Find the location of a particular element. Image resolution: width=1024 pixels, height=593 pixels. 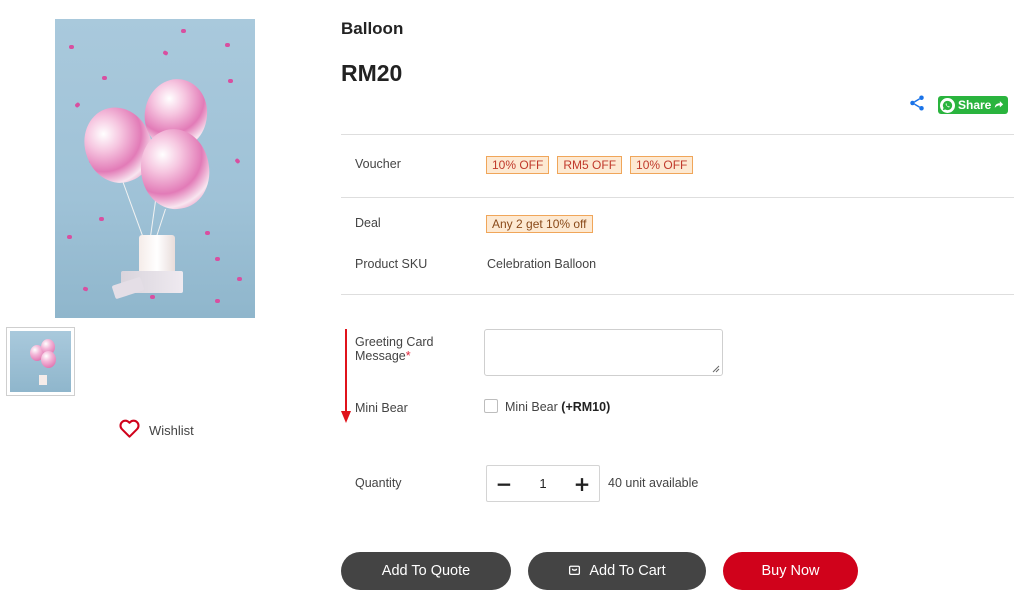

product-main-image is located at coordinates (155, 168).